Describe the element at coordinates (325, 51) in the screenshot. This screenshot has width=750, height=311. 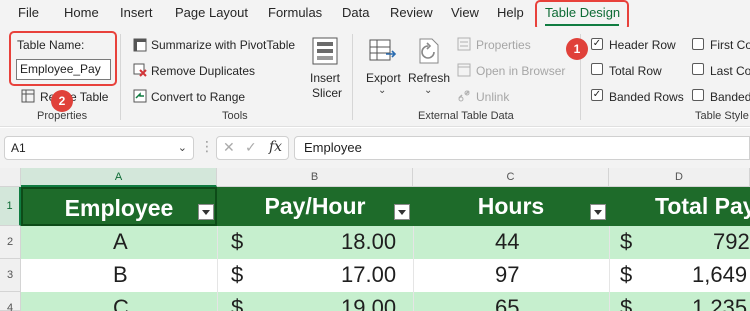
I see `insert-slicer-icon` at that location.